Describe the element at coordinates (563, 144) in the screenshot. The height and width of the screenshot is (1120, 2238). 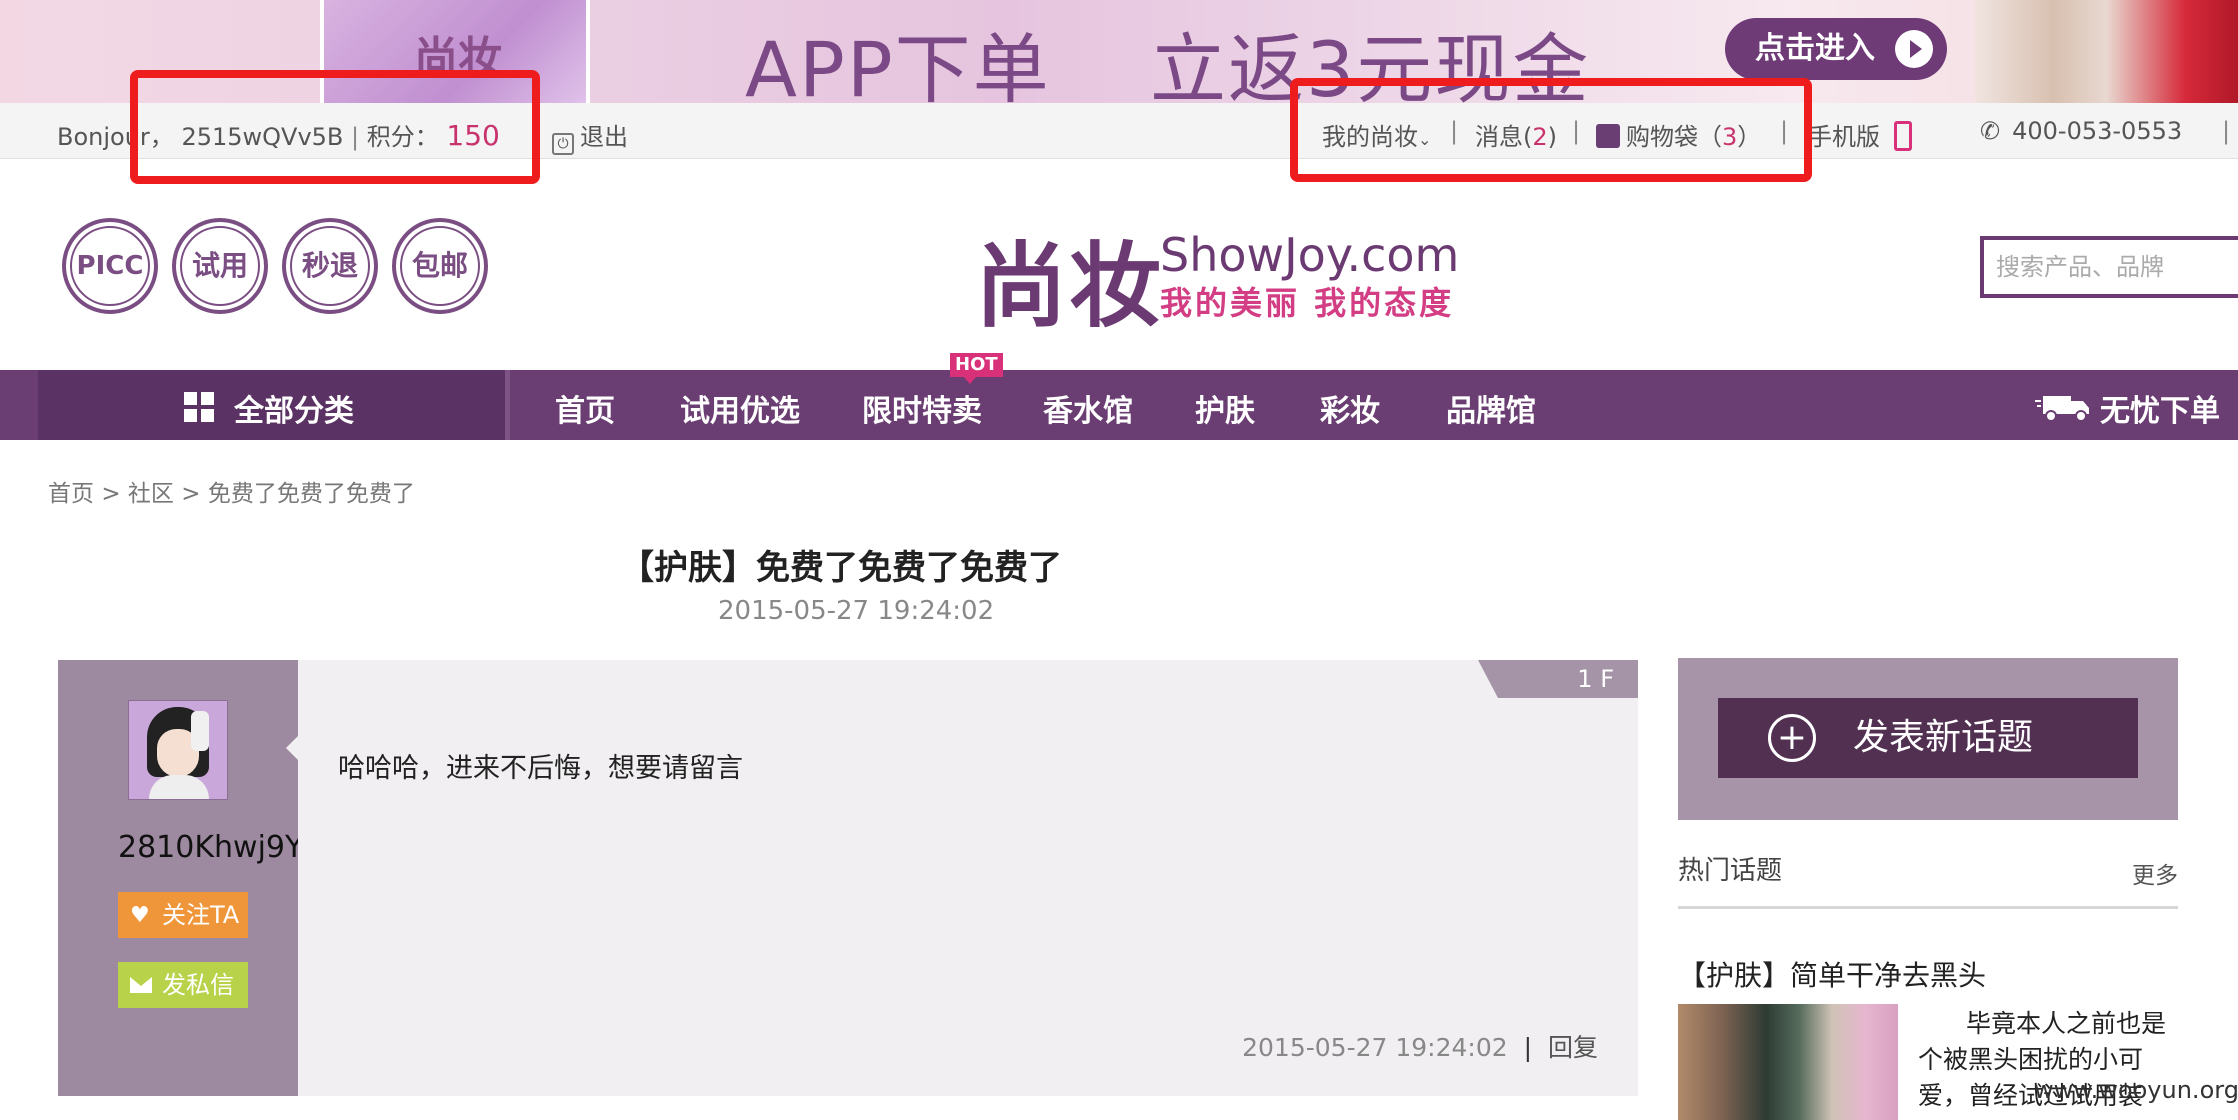
I see `power-icon: ⏻` at that location.